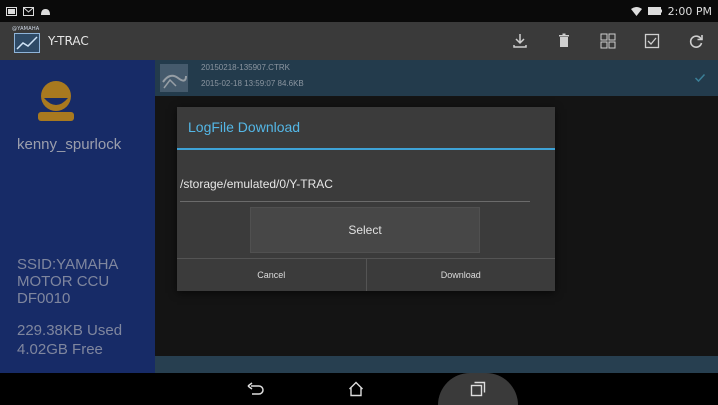  Describe the element at coordinates (11, 11) in the screenshot. I see `screen-icon` at that location.